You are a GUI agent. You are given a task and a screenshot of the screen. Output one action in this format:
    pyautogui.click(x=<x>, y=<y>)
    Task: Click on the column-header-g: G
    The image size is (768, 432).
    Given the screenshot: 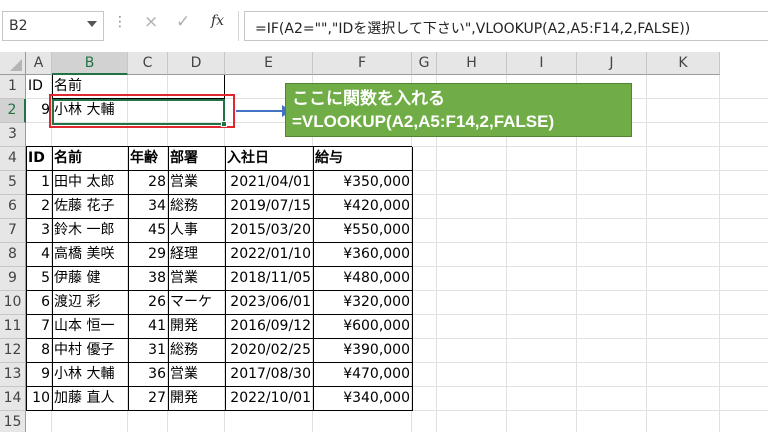 What is the action you would take?
    pyautogui.click(x=424, y=63)
    